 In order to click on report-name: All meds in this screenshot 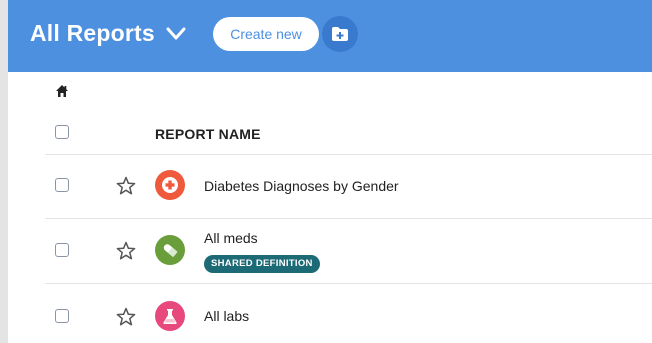, I will do `click(231, 238)`.